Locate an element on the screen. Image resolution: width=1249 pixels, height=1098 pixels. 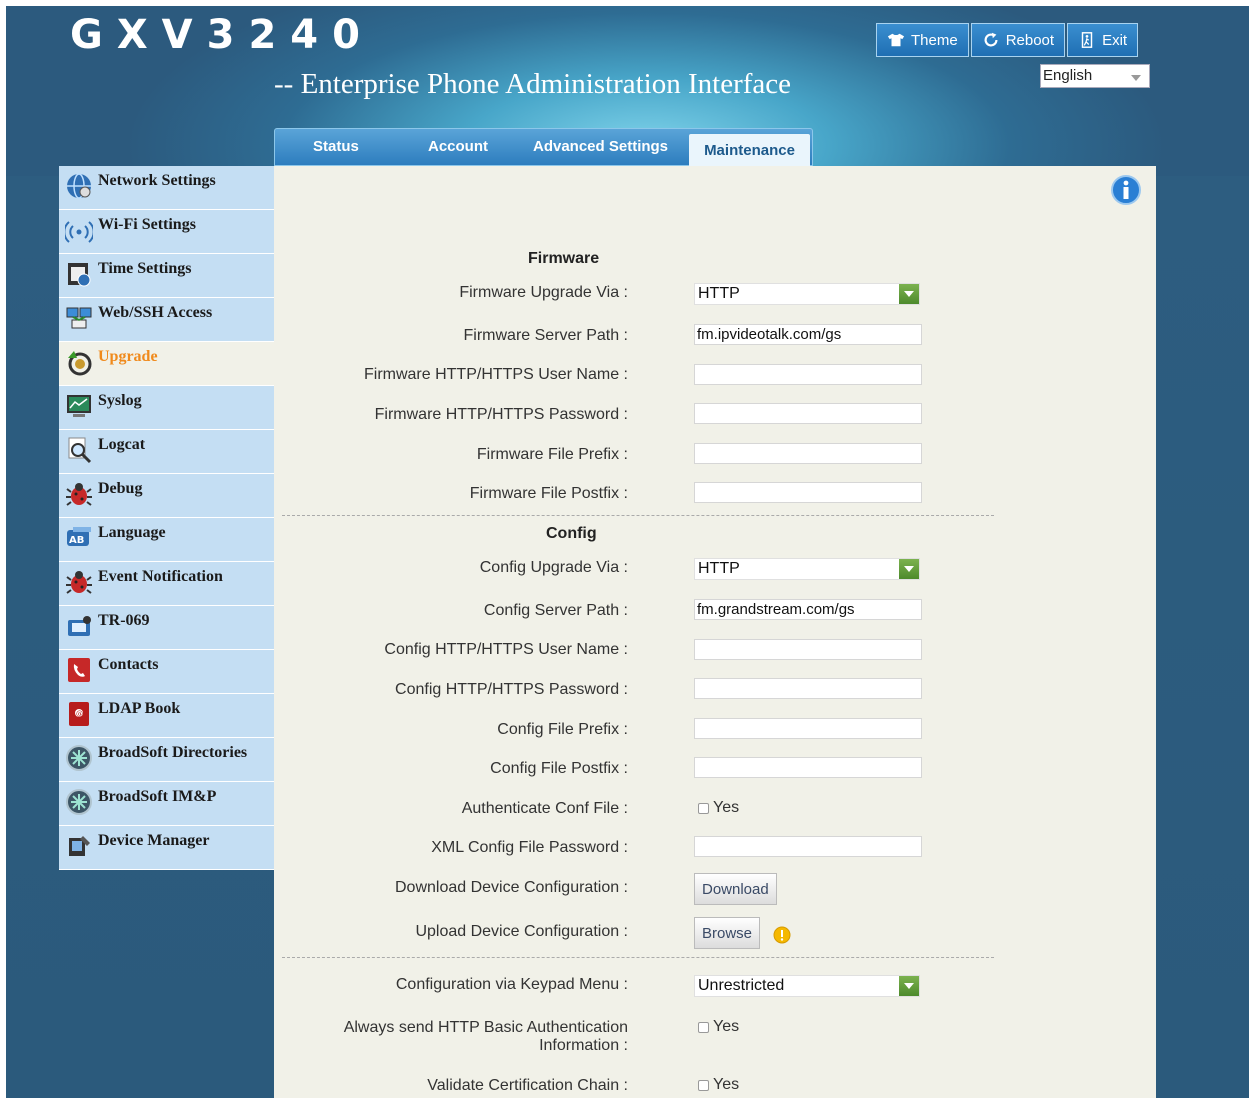
sidebar-item-time-settings: Time Settings is located at coordinates (166, 276).